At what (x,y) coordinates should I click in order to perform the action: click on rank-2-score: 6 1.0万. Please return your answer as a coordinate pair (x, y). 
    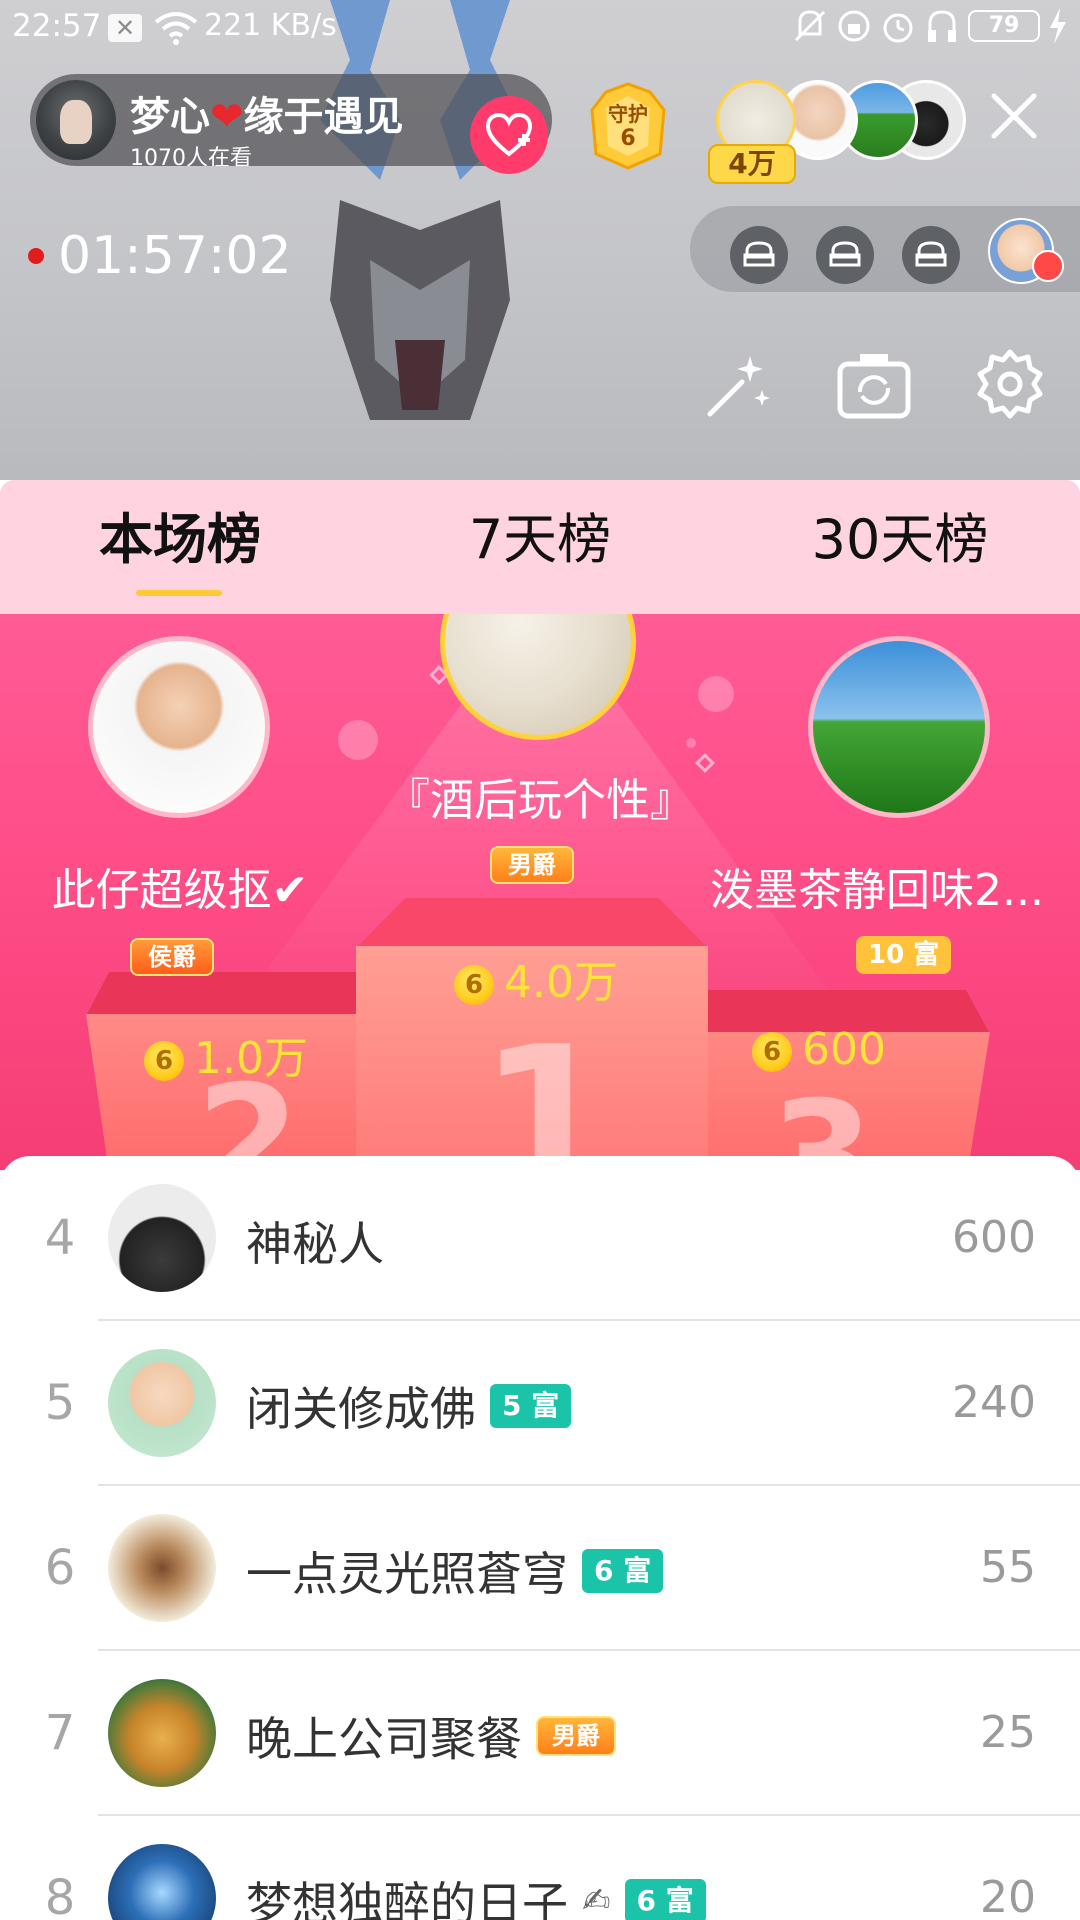
    Looking at the image, I should click on (226, 1054).